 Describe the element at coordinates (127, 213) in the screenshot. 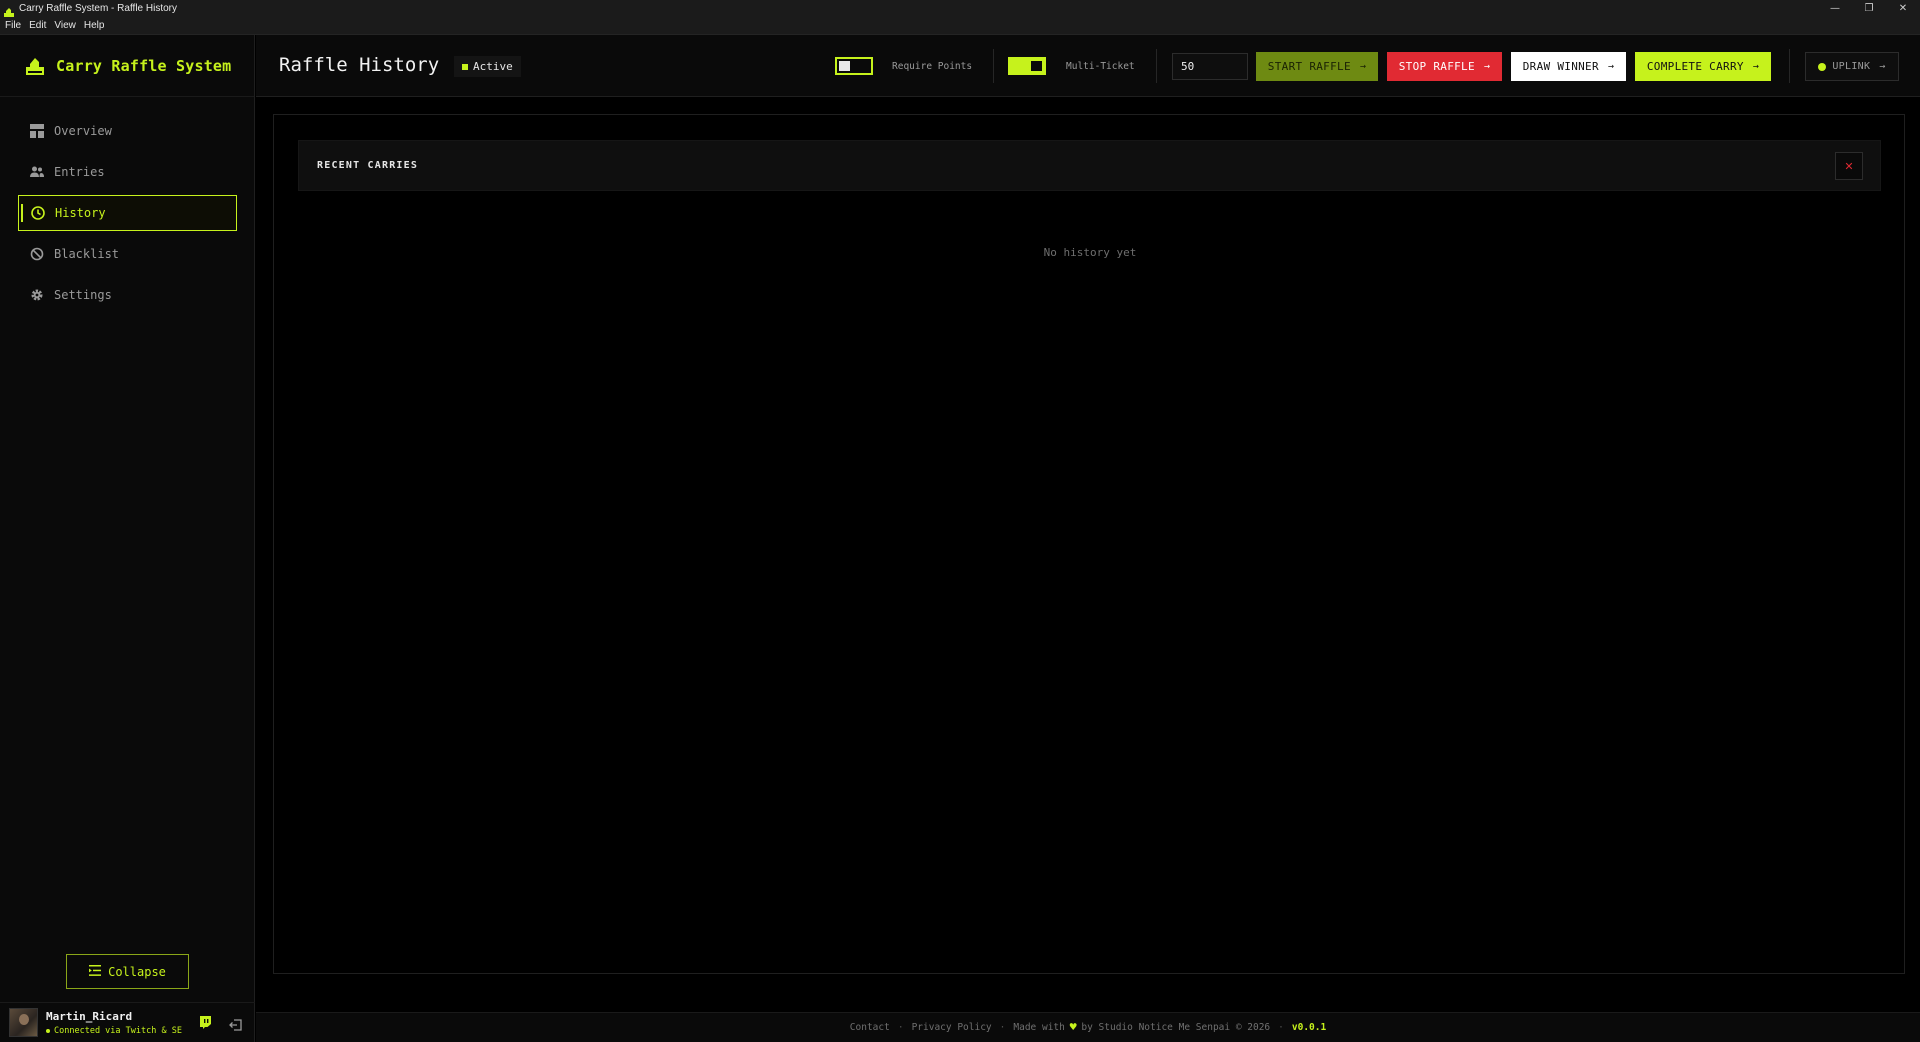

I see `sidebar-item-history: History` at that location.